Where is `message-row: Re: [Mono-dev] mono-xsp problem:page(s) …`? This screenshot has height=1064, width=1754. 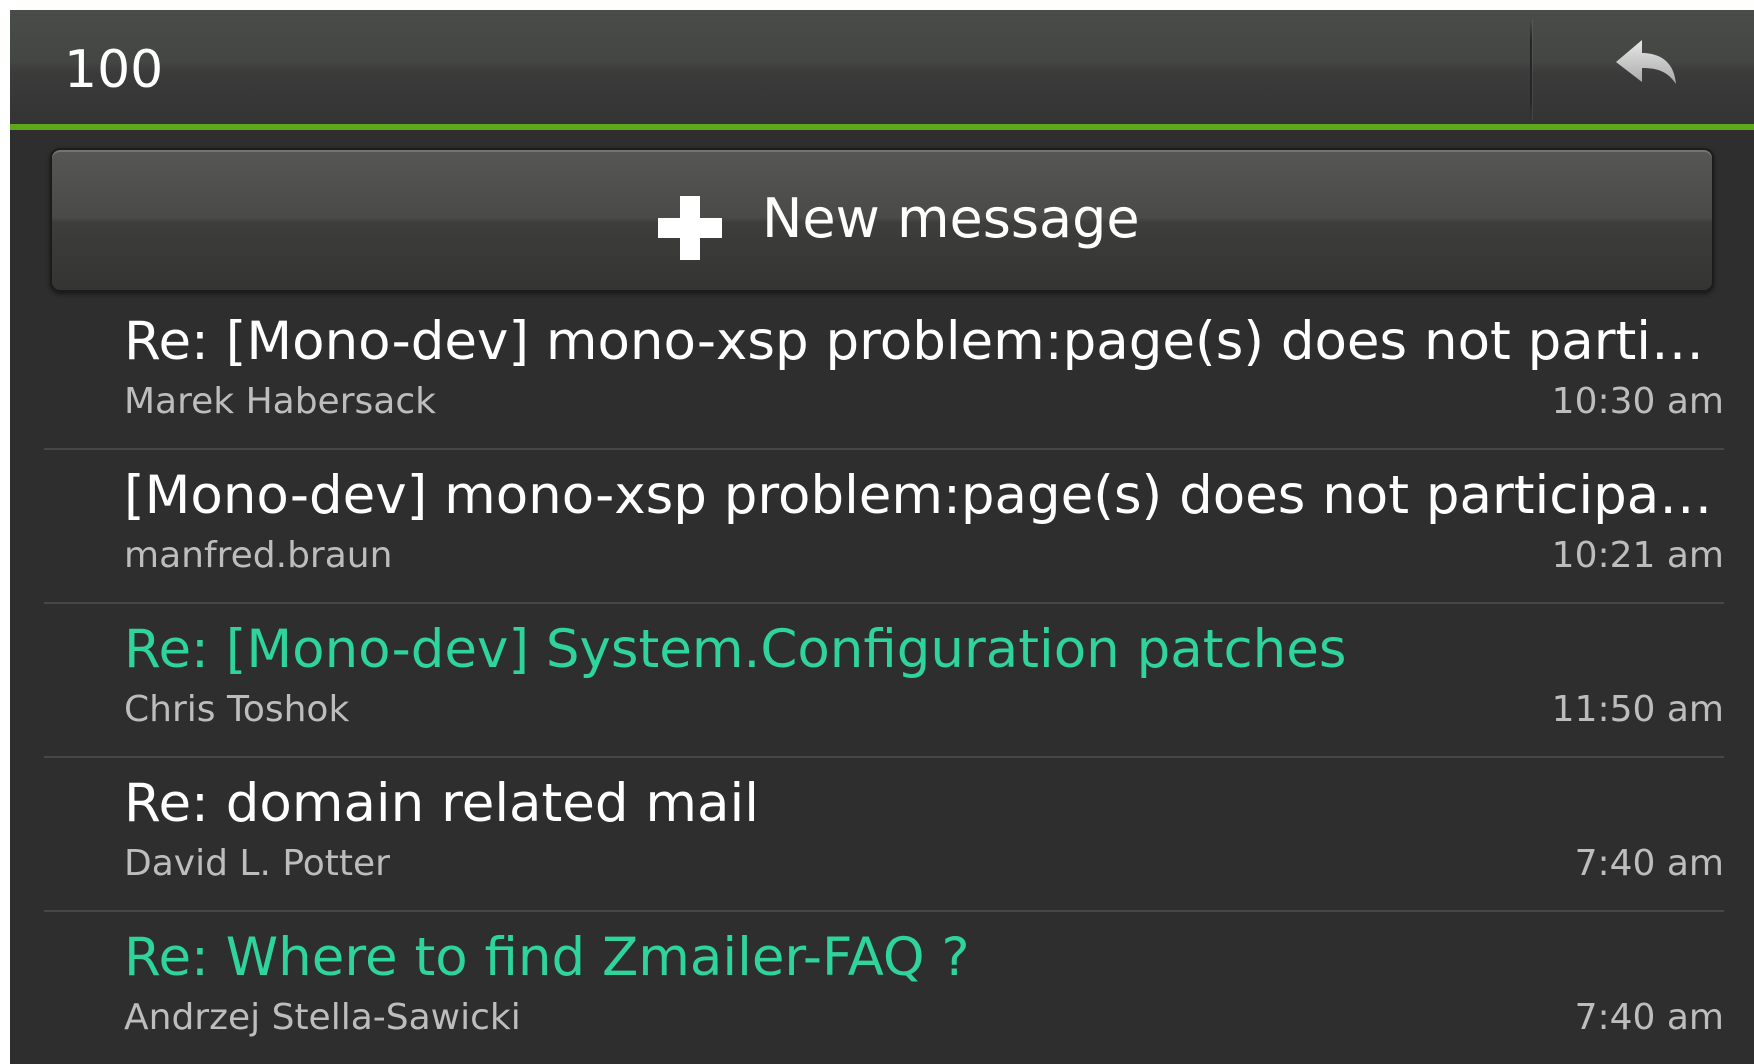
message-row: Re: [Mono-dev] mono-xsp problem:page(s) … is located at coordinates (882, 373).